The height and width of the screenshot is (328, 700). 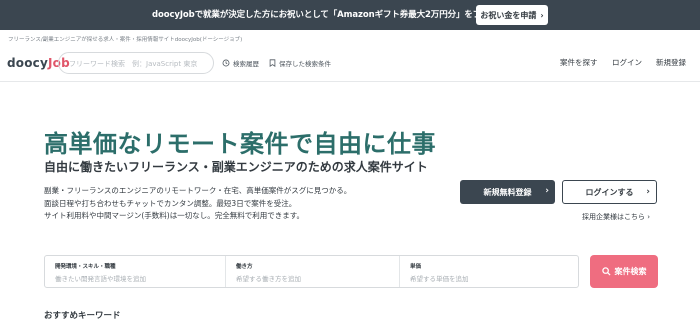 What do you see at coordinates (507, 192) in the screenshot?
I see `register-button: 新規無料登録 ›` at bounding box center [507, 192].